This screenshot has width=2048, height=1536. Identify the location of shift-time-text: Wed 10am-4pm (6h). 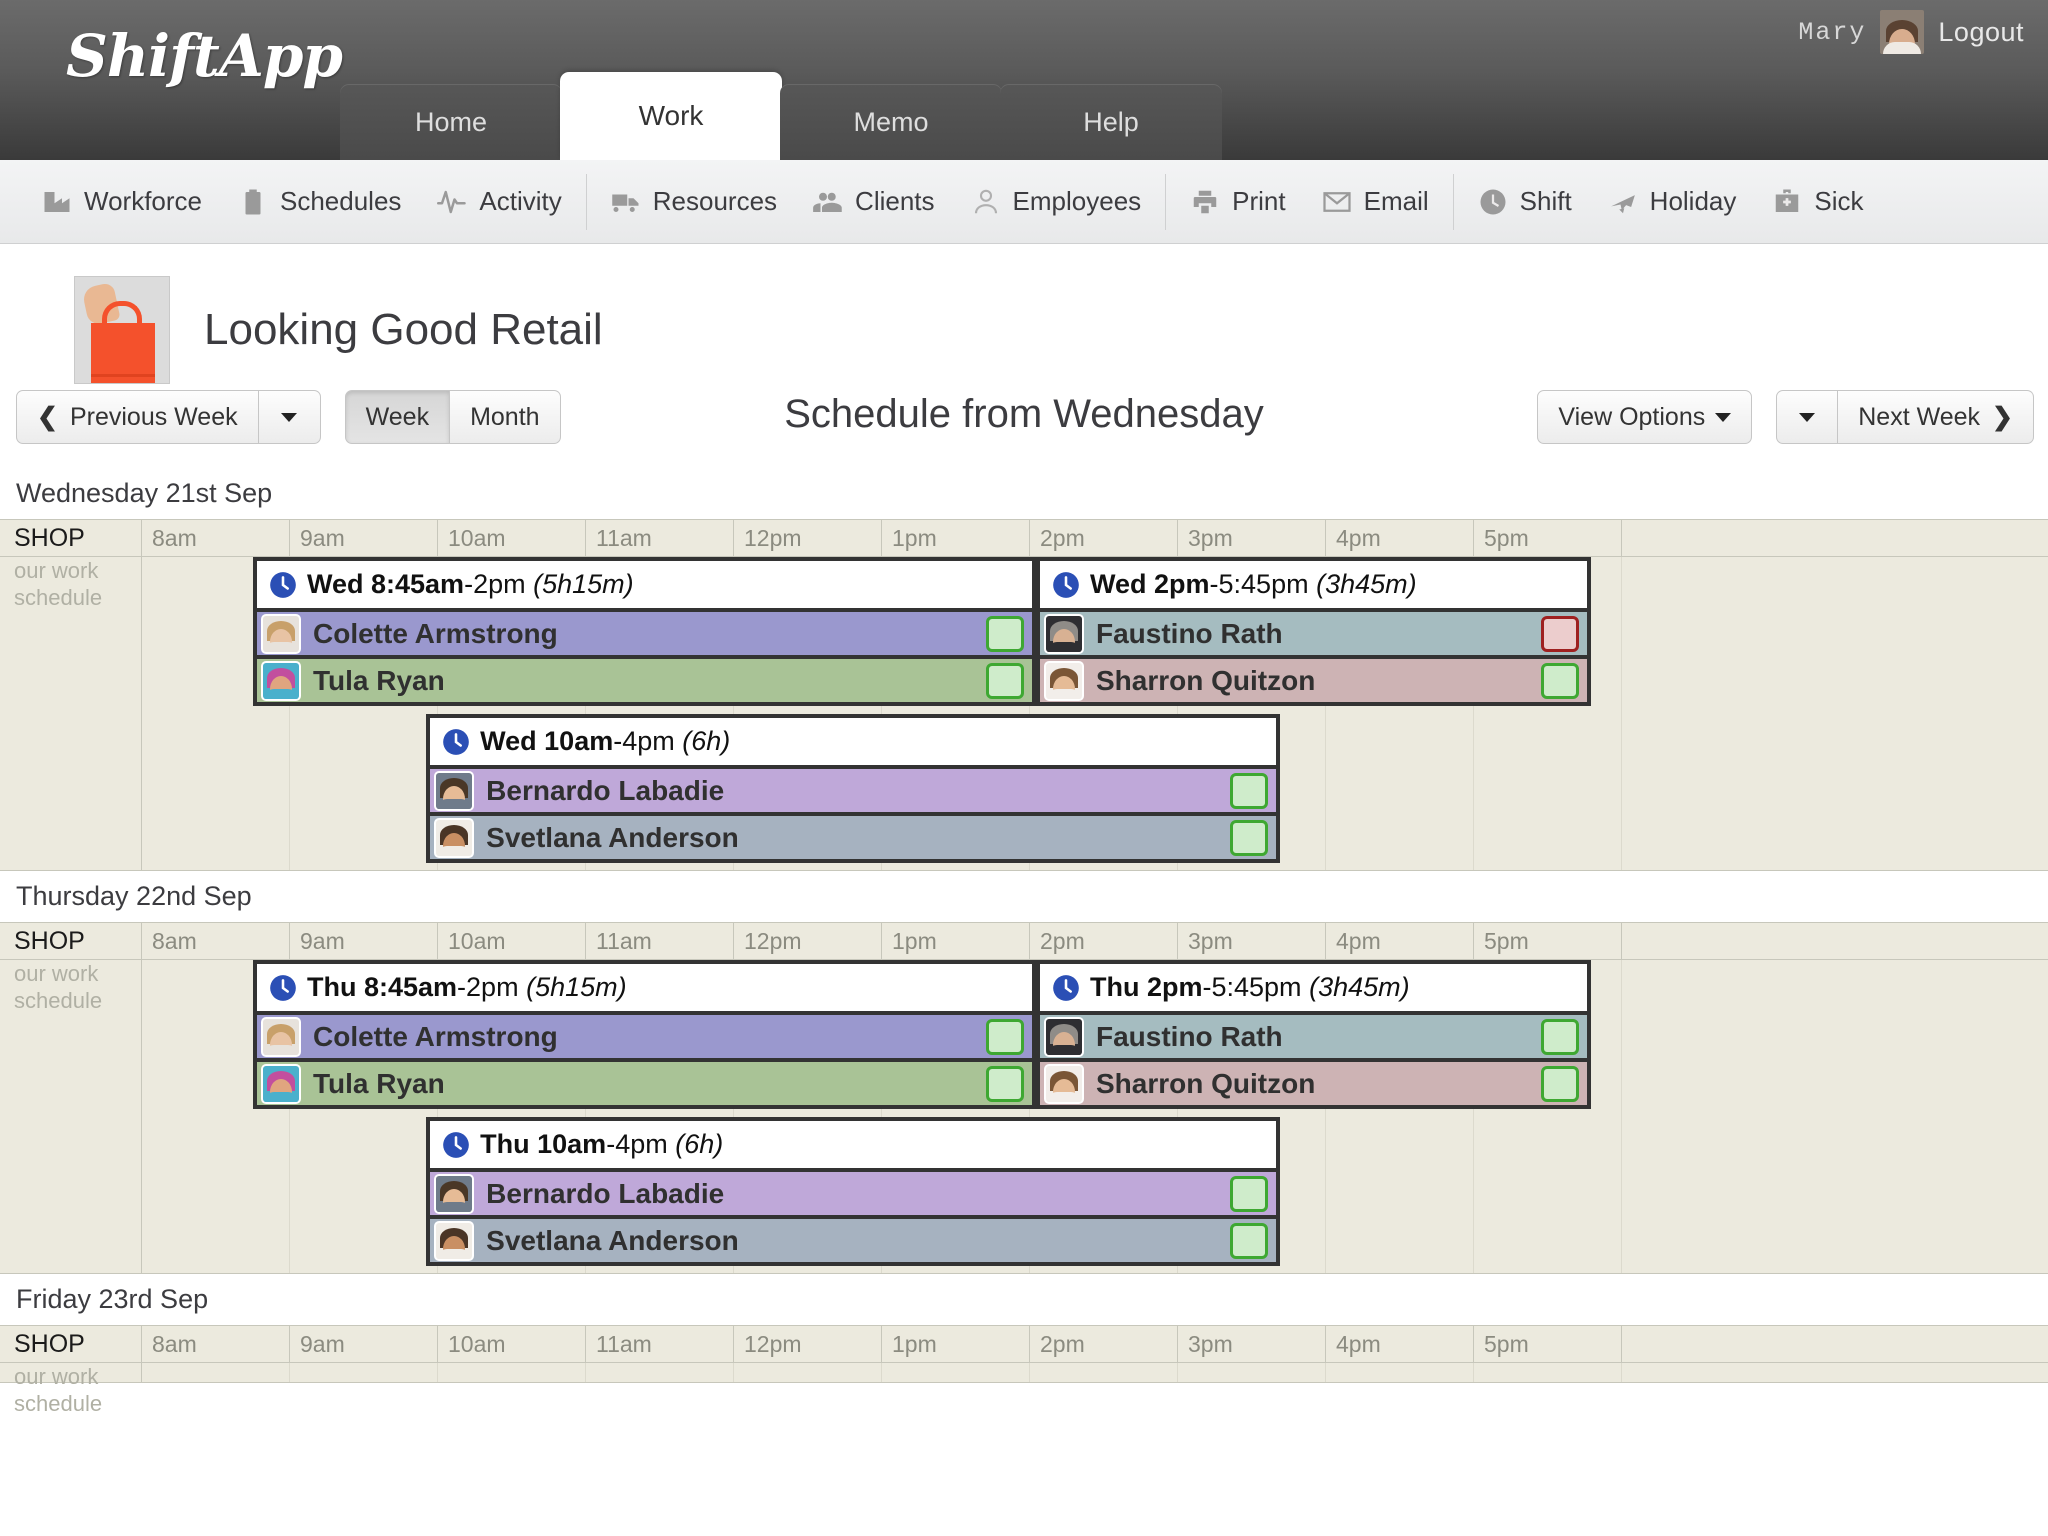
(605, 741).